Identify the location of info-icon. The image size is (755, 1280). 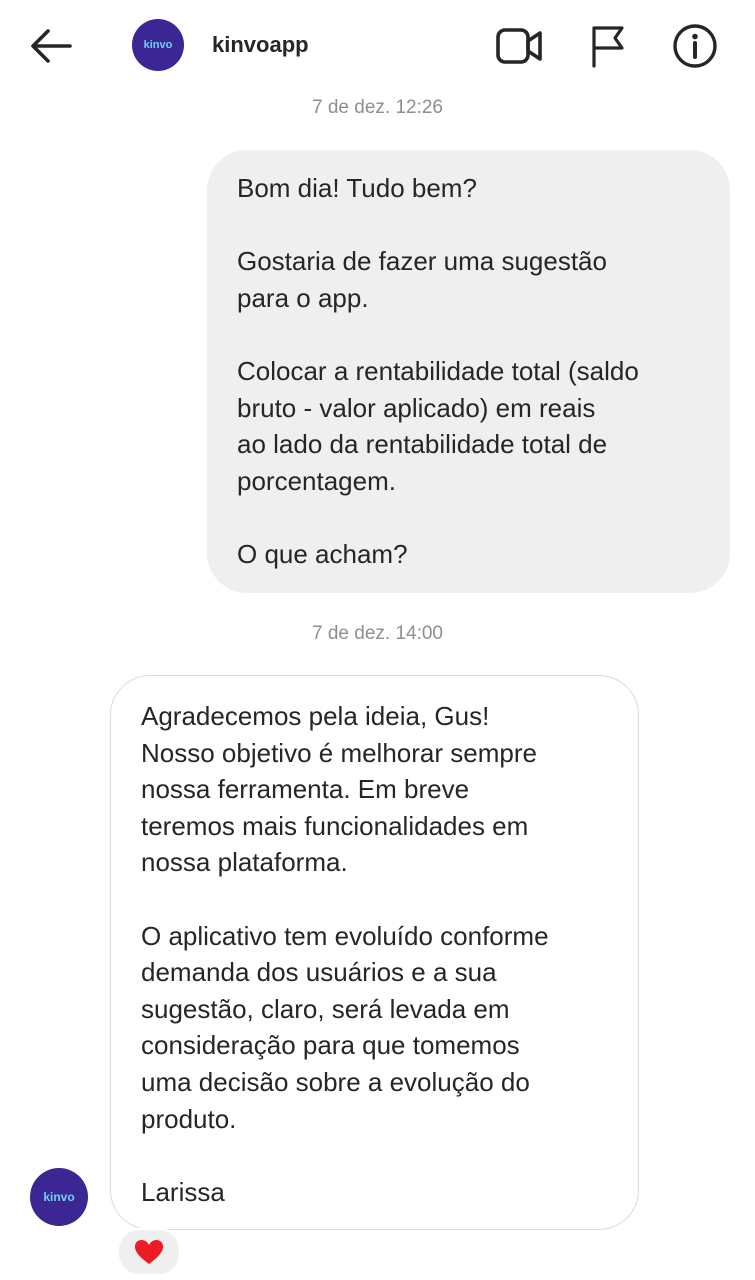
(695, 46).